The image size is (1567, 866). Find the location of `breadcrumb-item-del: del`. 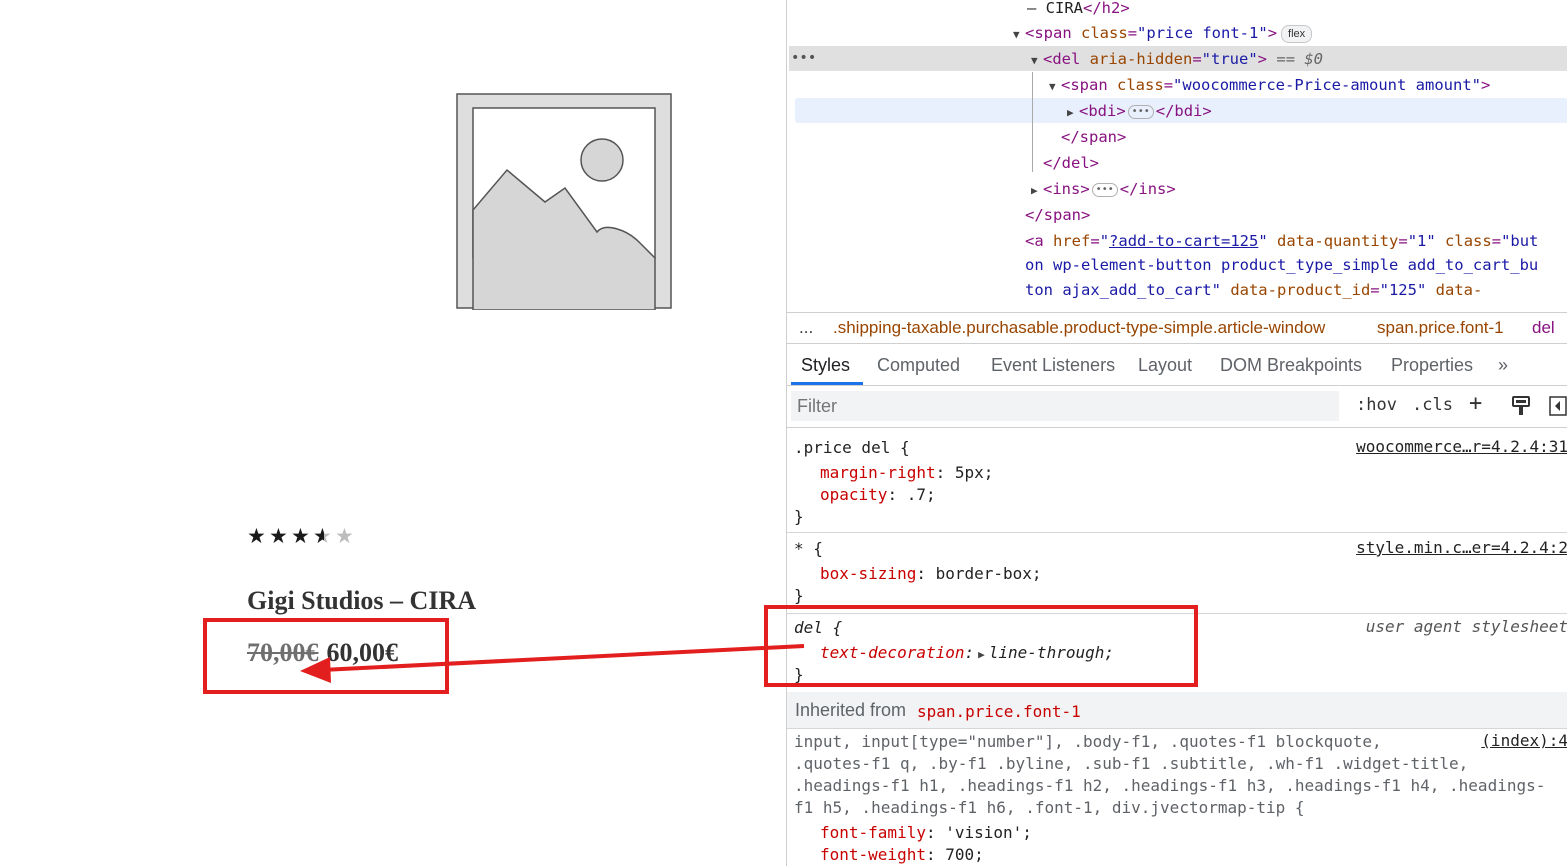

breadcrumb-item-del: del is located at coordinates (1543, 328).